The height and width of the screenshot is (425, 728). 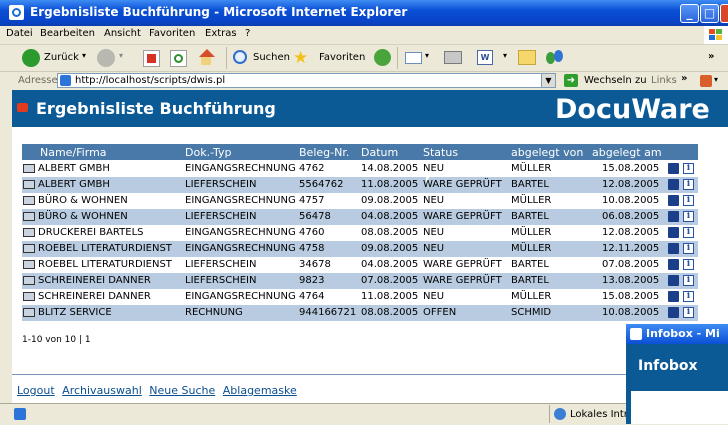 I want to click on back-dropdown-icon: ▾, so click(x=84, y=55).